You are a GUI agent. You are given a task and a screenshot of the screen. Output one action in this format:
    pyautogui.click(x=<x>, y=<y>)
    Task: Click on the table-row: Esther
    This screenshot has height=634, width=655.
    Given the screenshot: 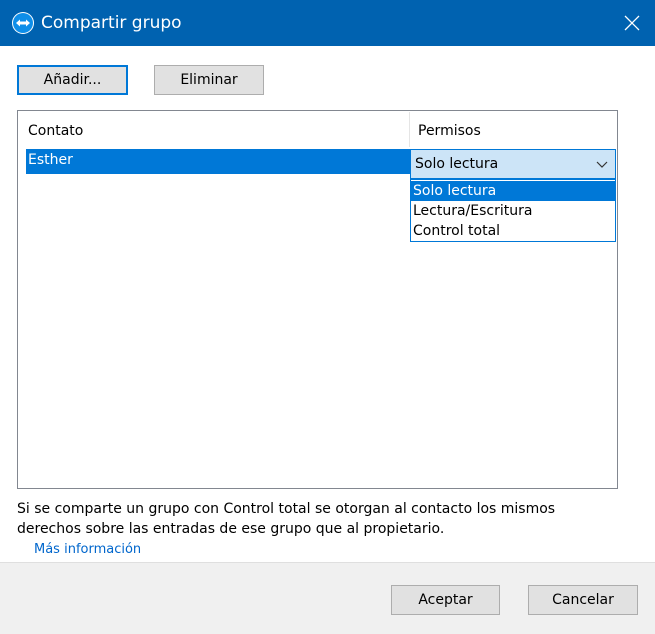 What is the action you would take?
    pyautogui.click(x=218, y=161)
    